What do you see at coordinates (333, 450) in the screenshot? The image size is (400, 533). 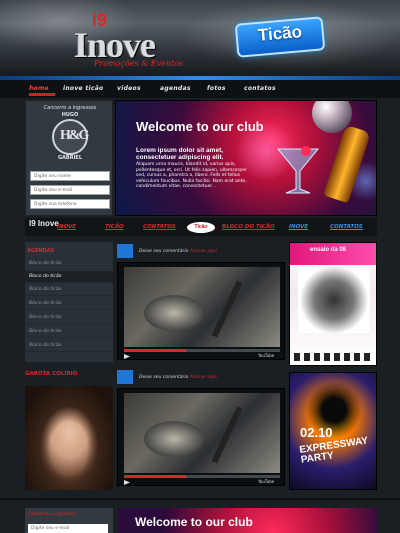 I see `poster-event-name: EXPRESSWAY PARTY` at bounding box center [333, 450].